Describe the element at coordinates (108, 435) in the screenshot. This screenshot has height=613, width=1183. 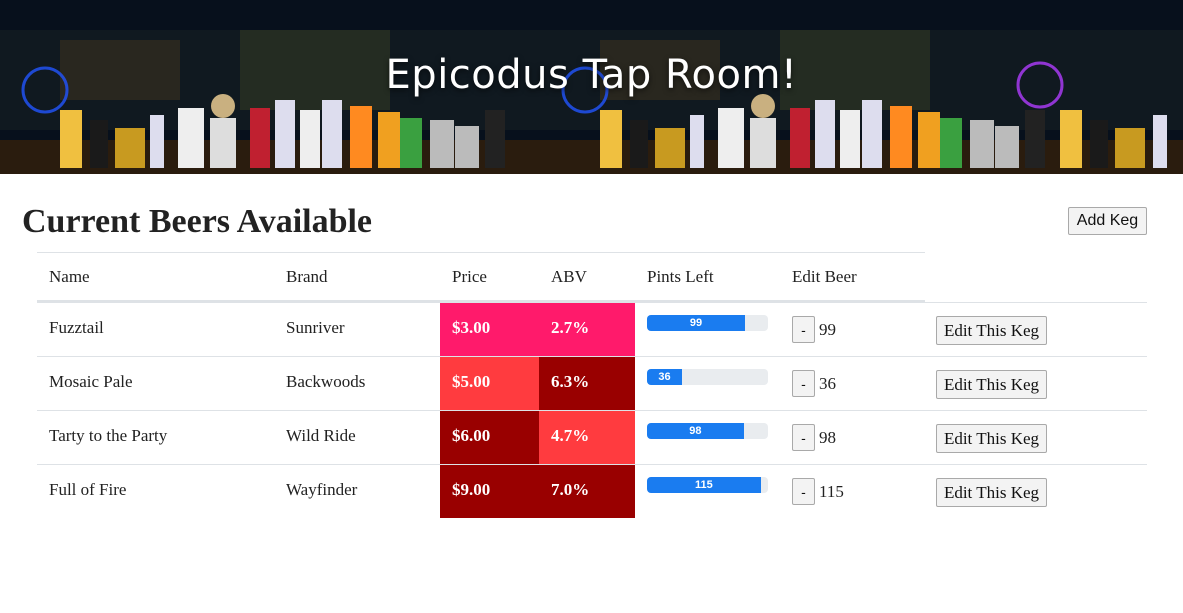
I see `beer-name-cell: Tarty to the Party` at that location.